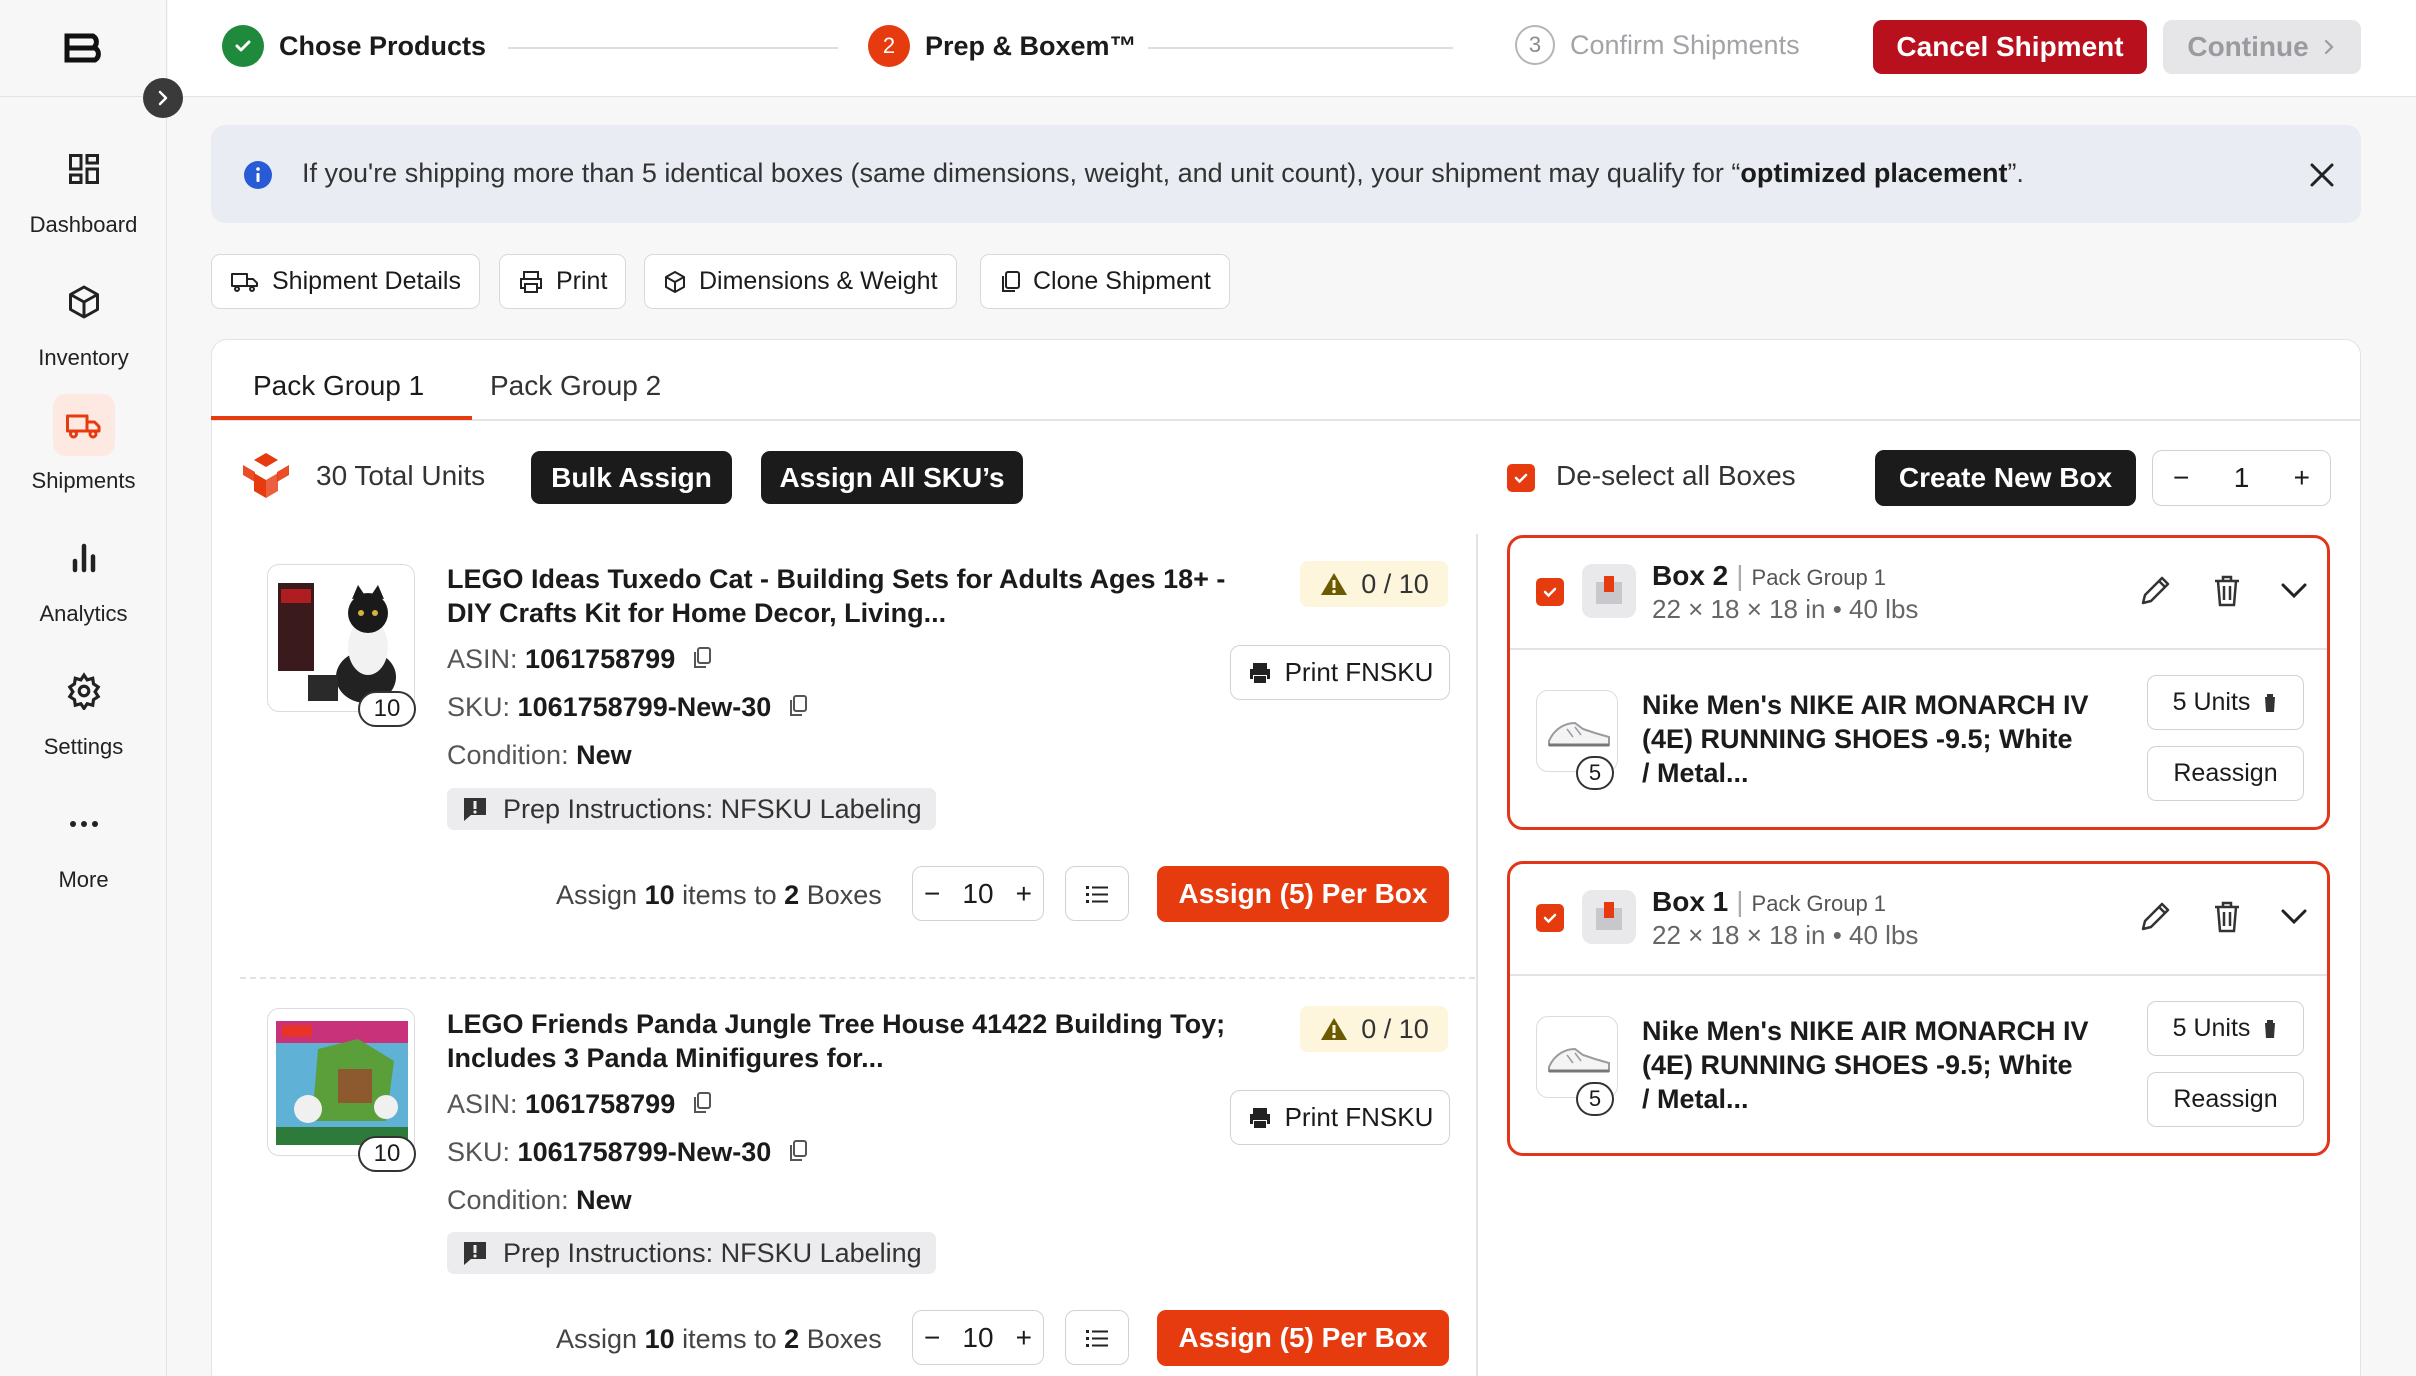 The height and width of the screenshot is (1376, 2416). I want to click on quantity-badge: 10, so click(387, 1154).